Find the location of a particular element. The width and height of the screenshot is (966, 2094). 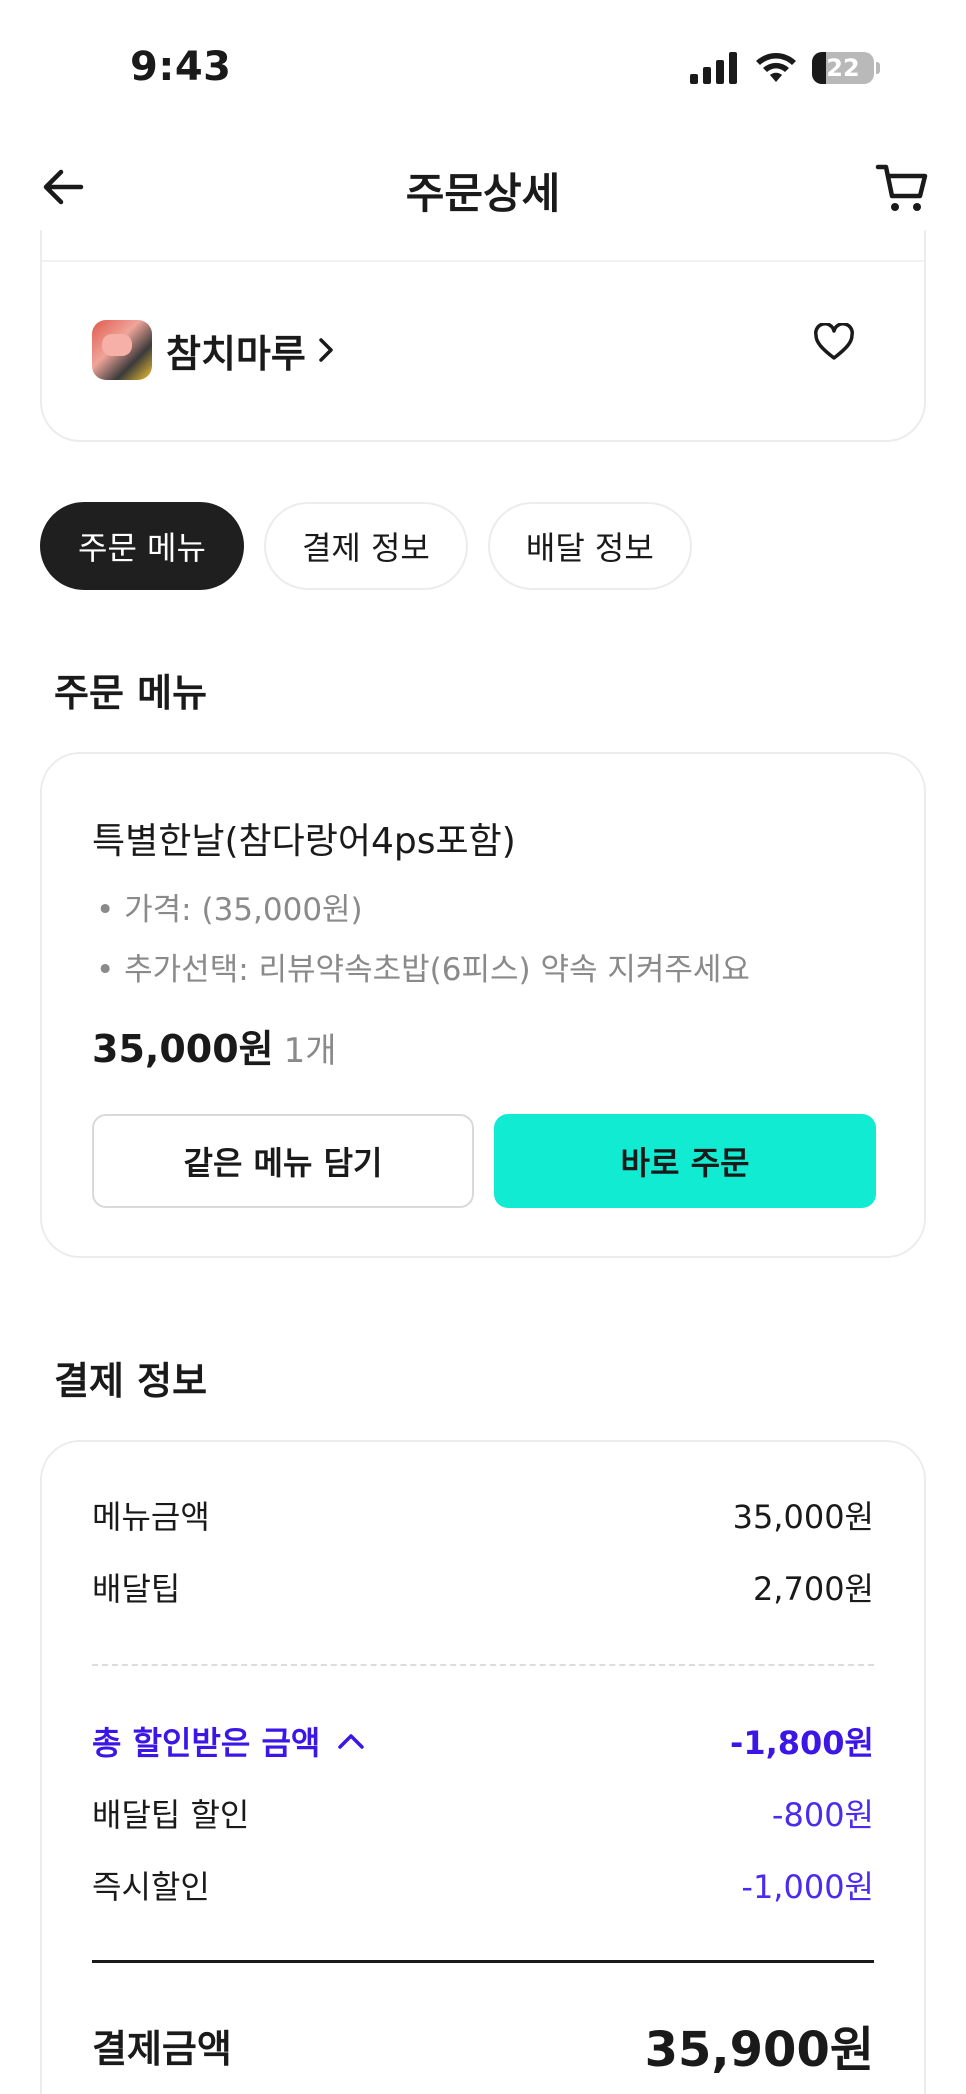

menu-item-name: 특별한날(참다랑어4ps포함) is located at coordinates (304, 841).